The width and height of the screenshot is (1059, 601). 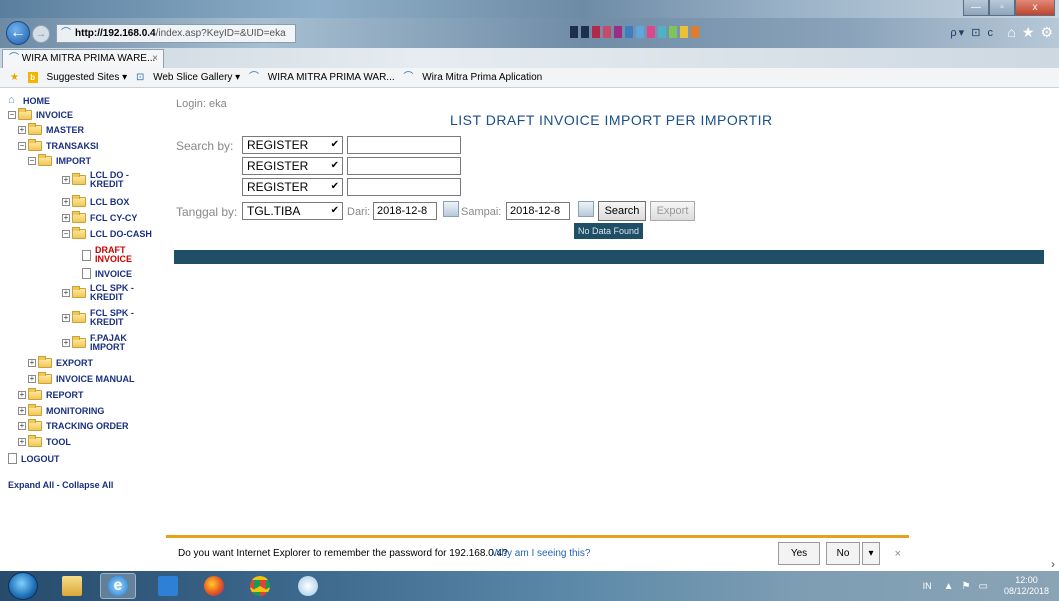 What do you see at coordinates (107, 255) in the screenshot?
I see `tree-item-draft-invoice: DRAFT INVOICE` at bounding box center [107, 255].